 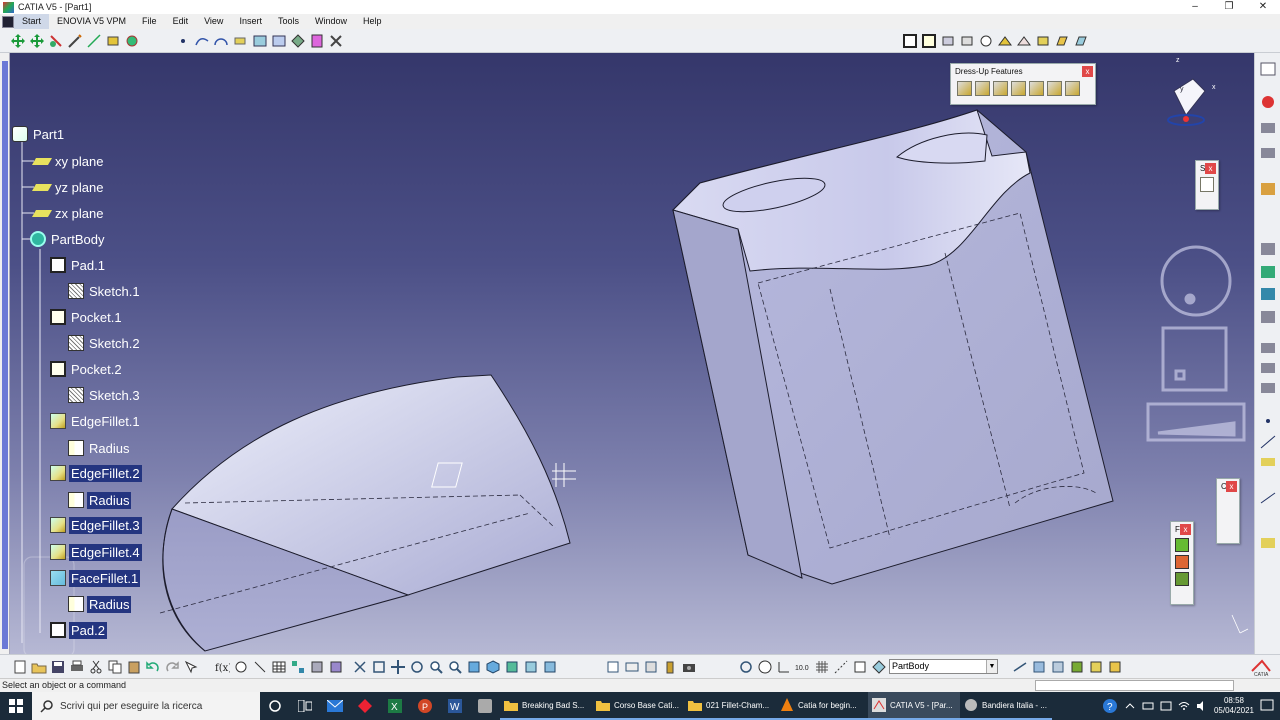 I want to click on shell-icon, so click(x=1018, y=88).